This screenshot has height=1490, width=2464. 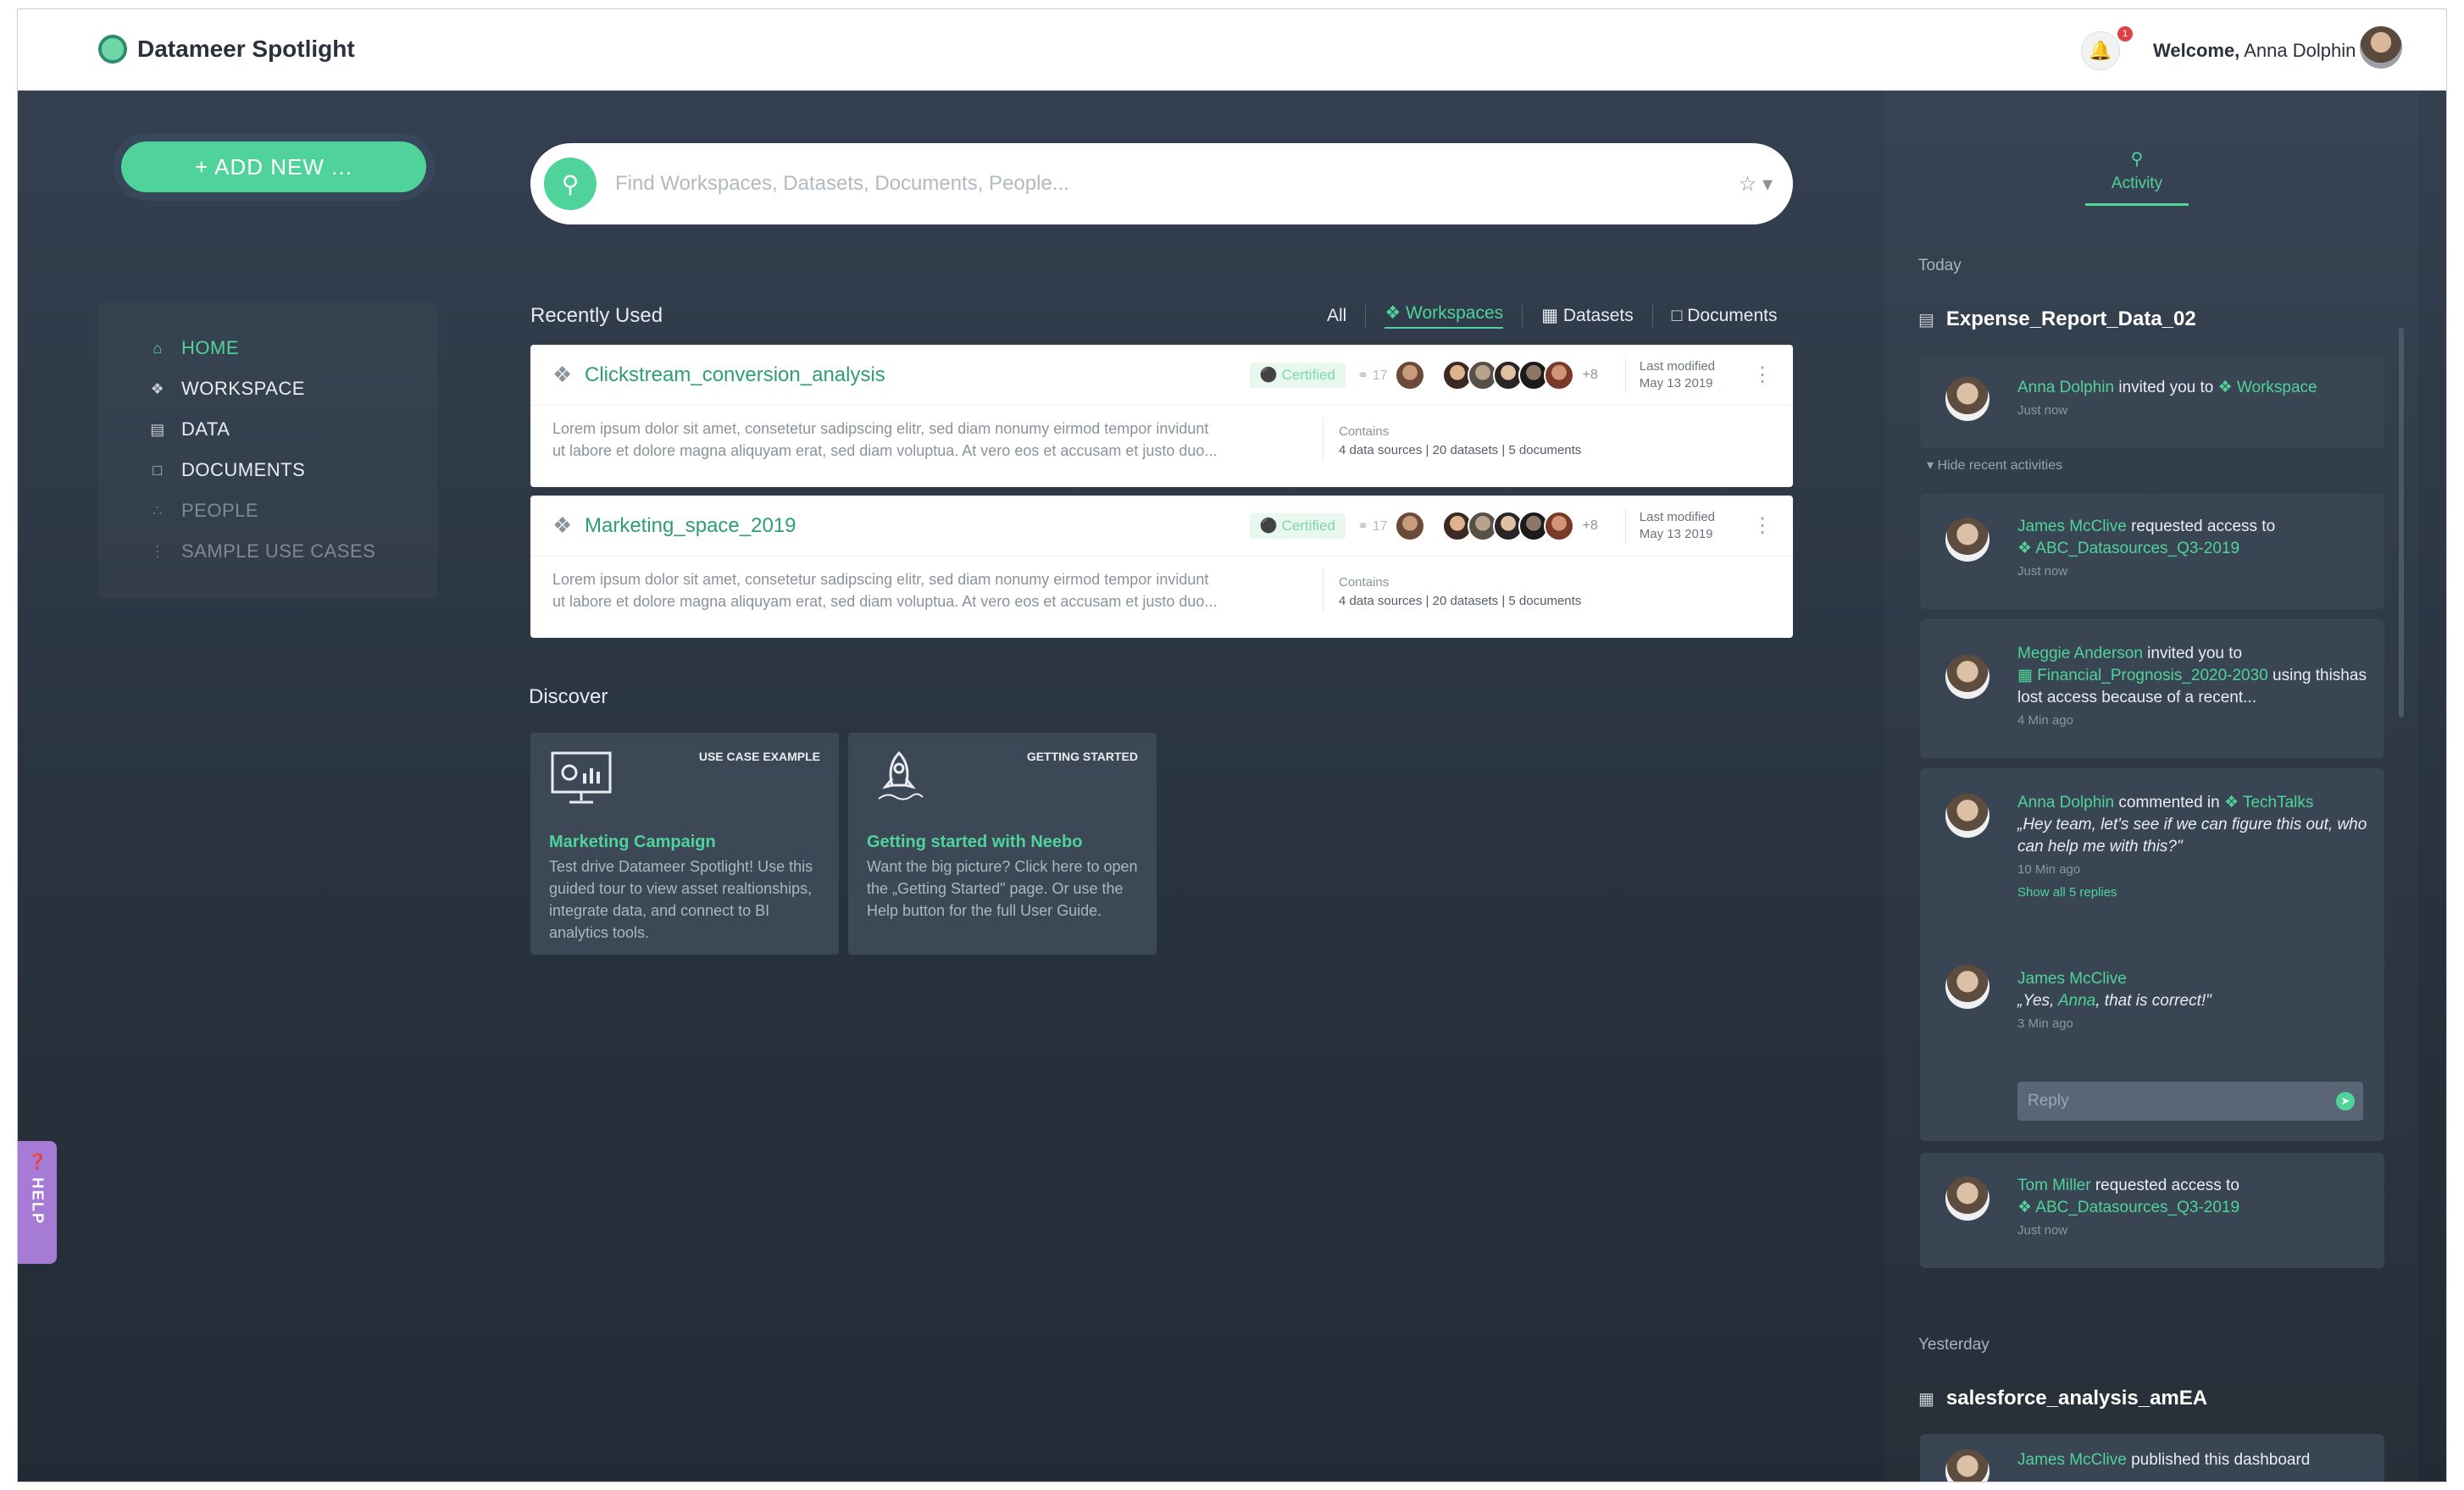 I want to click on notification-badge: 1, so click(x=2125, y=34).